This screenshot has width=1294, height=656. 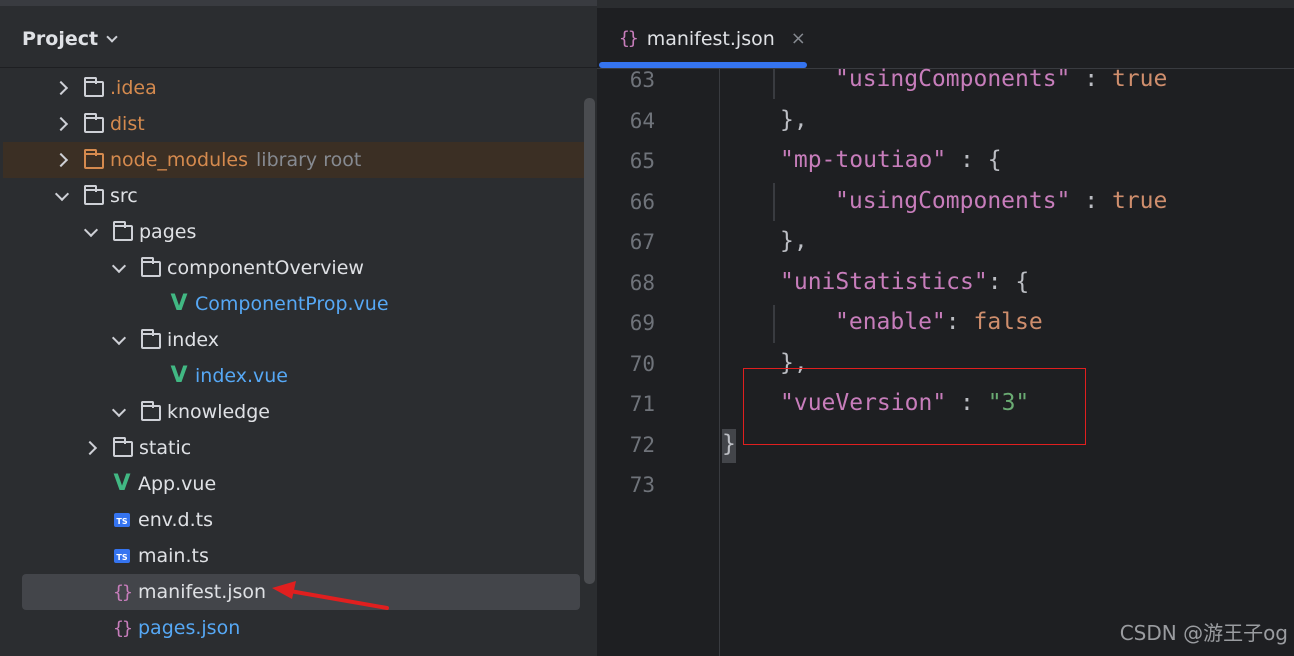 I want to click on tree-item-label: main.ts, so click(x=173, y=556).